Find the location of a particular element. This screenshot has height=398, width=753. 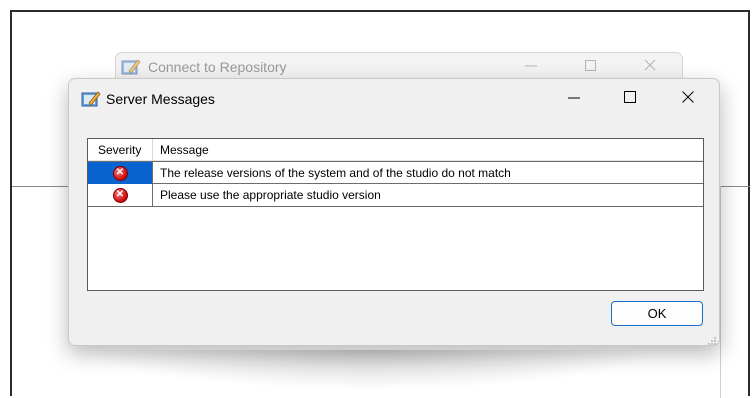

dialog-title: Server Messages is located at coordinates (160, 99).